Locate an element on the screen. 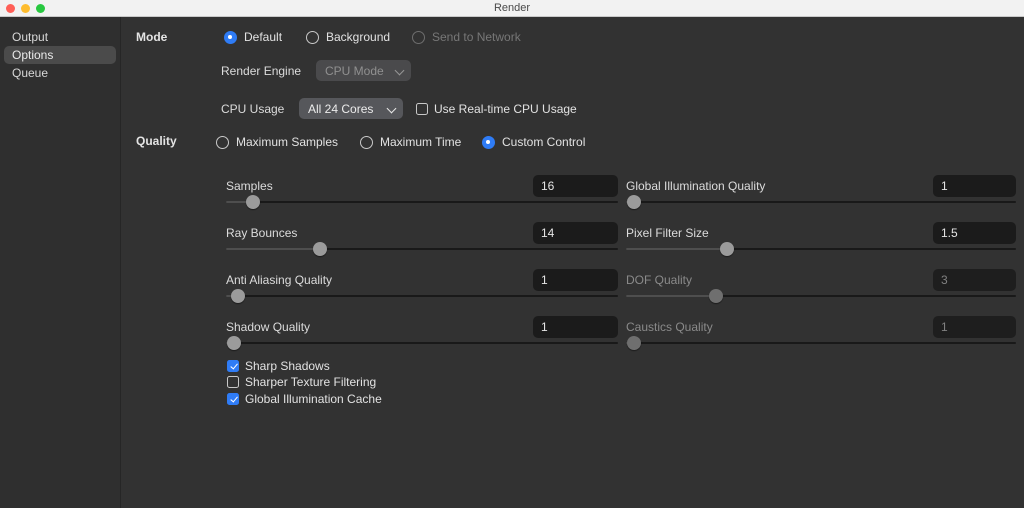  checkbox-sharp-shadows-label: Sharp Shadows is located at coordinates (287, 366).